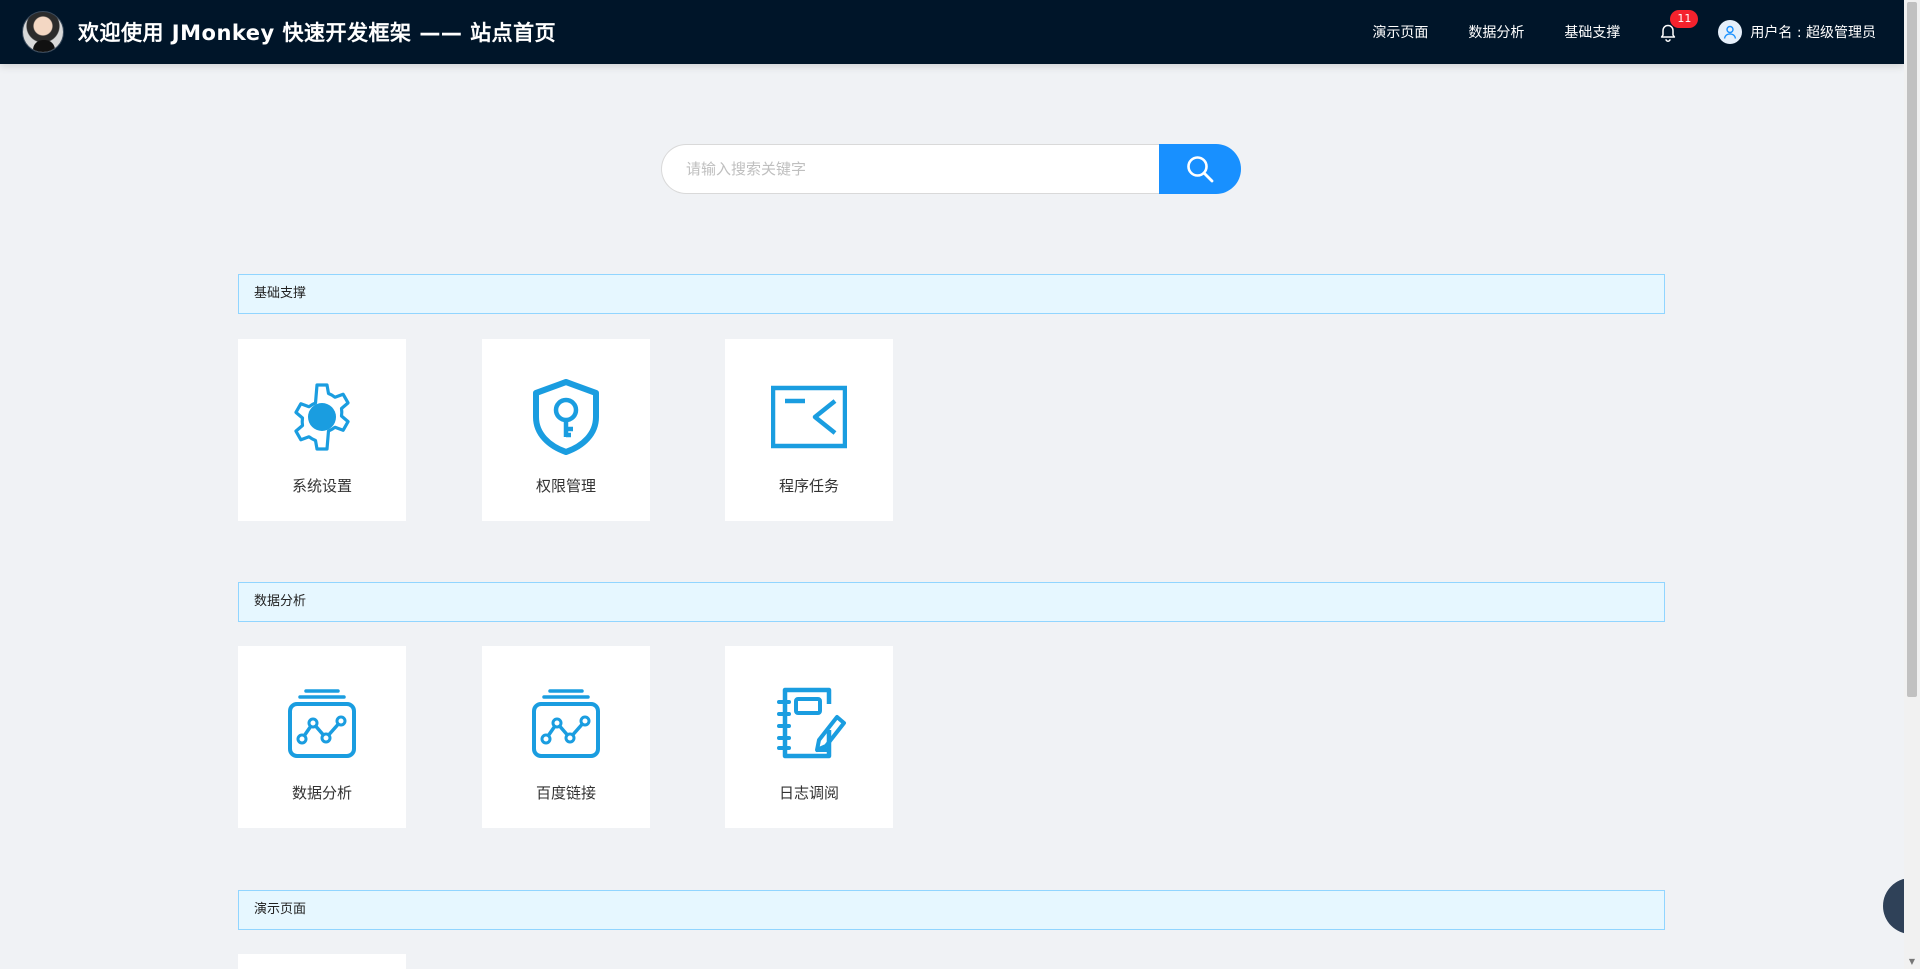 The width and height of the screenshot is (1920, 969). What do you see at coordinates (910, 169) in the screenshot?
I see `search-input` at bounding box center [910, 169].